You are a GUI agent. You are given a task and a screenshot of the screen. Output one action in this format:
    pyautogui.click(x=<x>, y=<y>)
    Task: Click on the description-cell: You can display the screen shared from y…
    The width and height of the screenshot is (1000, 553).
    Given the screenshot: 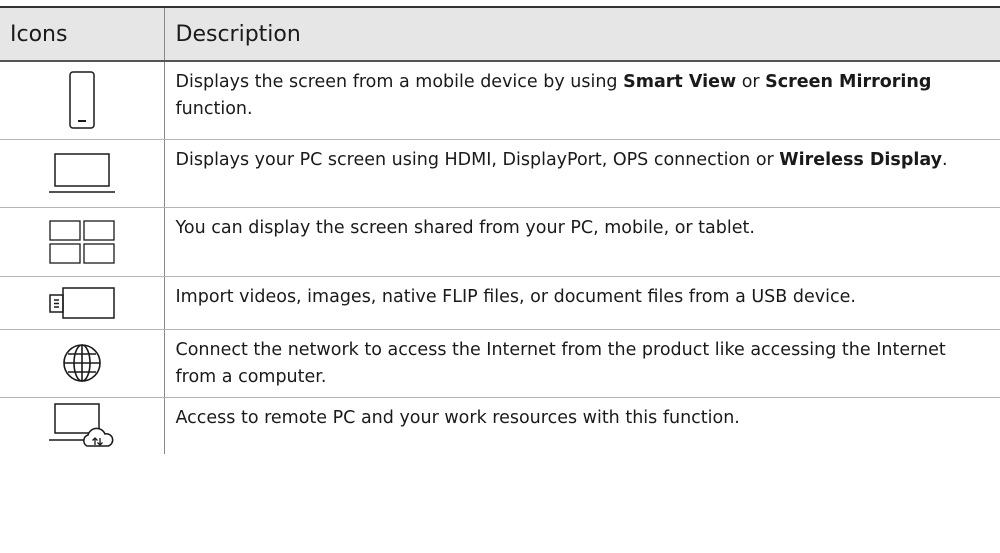 What is the action you would take?
    pyautogui.click(x=581, y=242)
    